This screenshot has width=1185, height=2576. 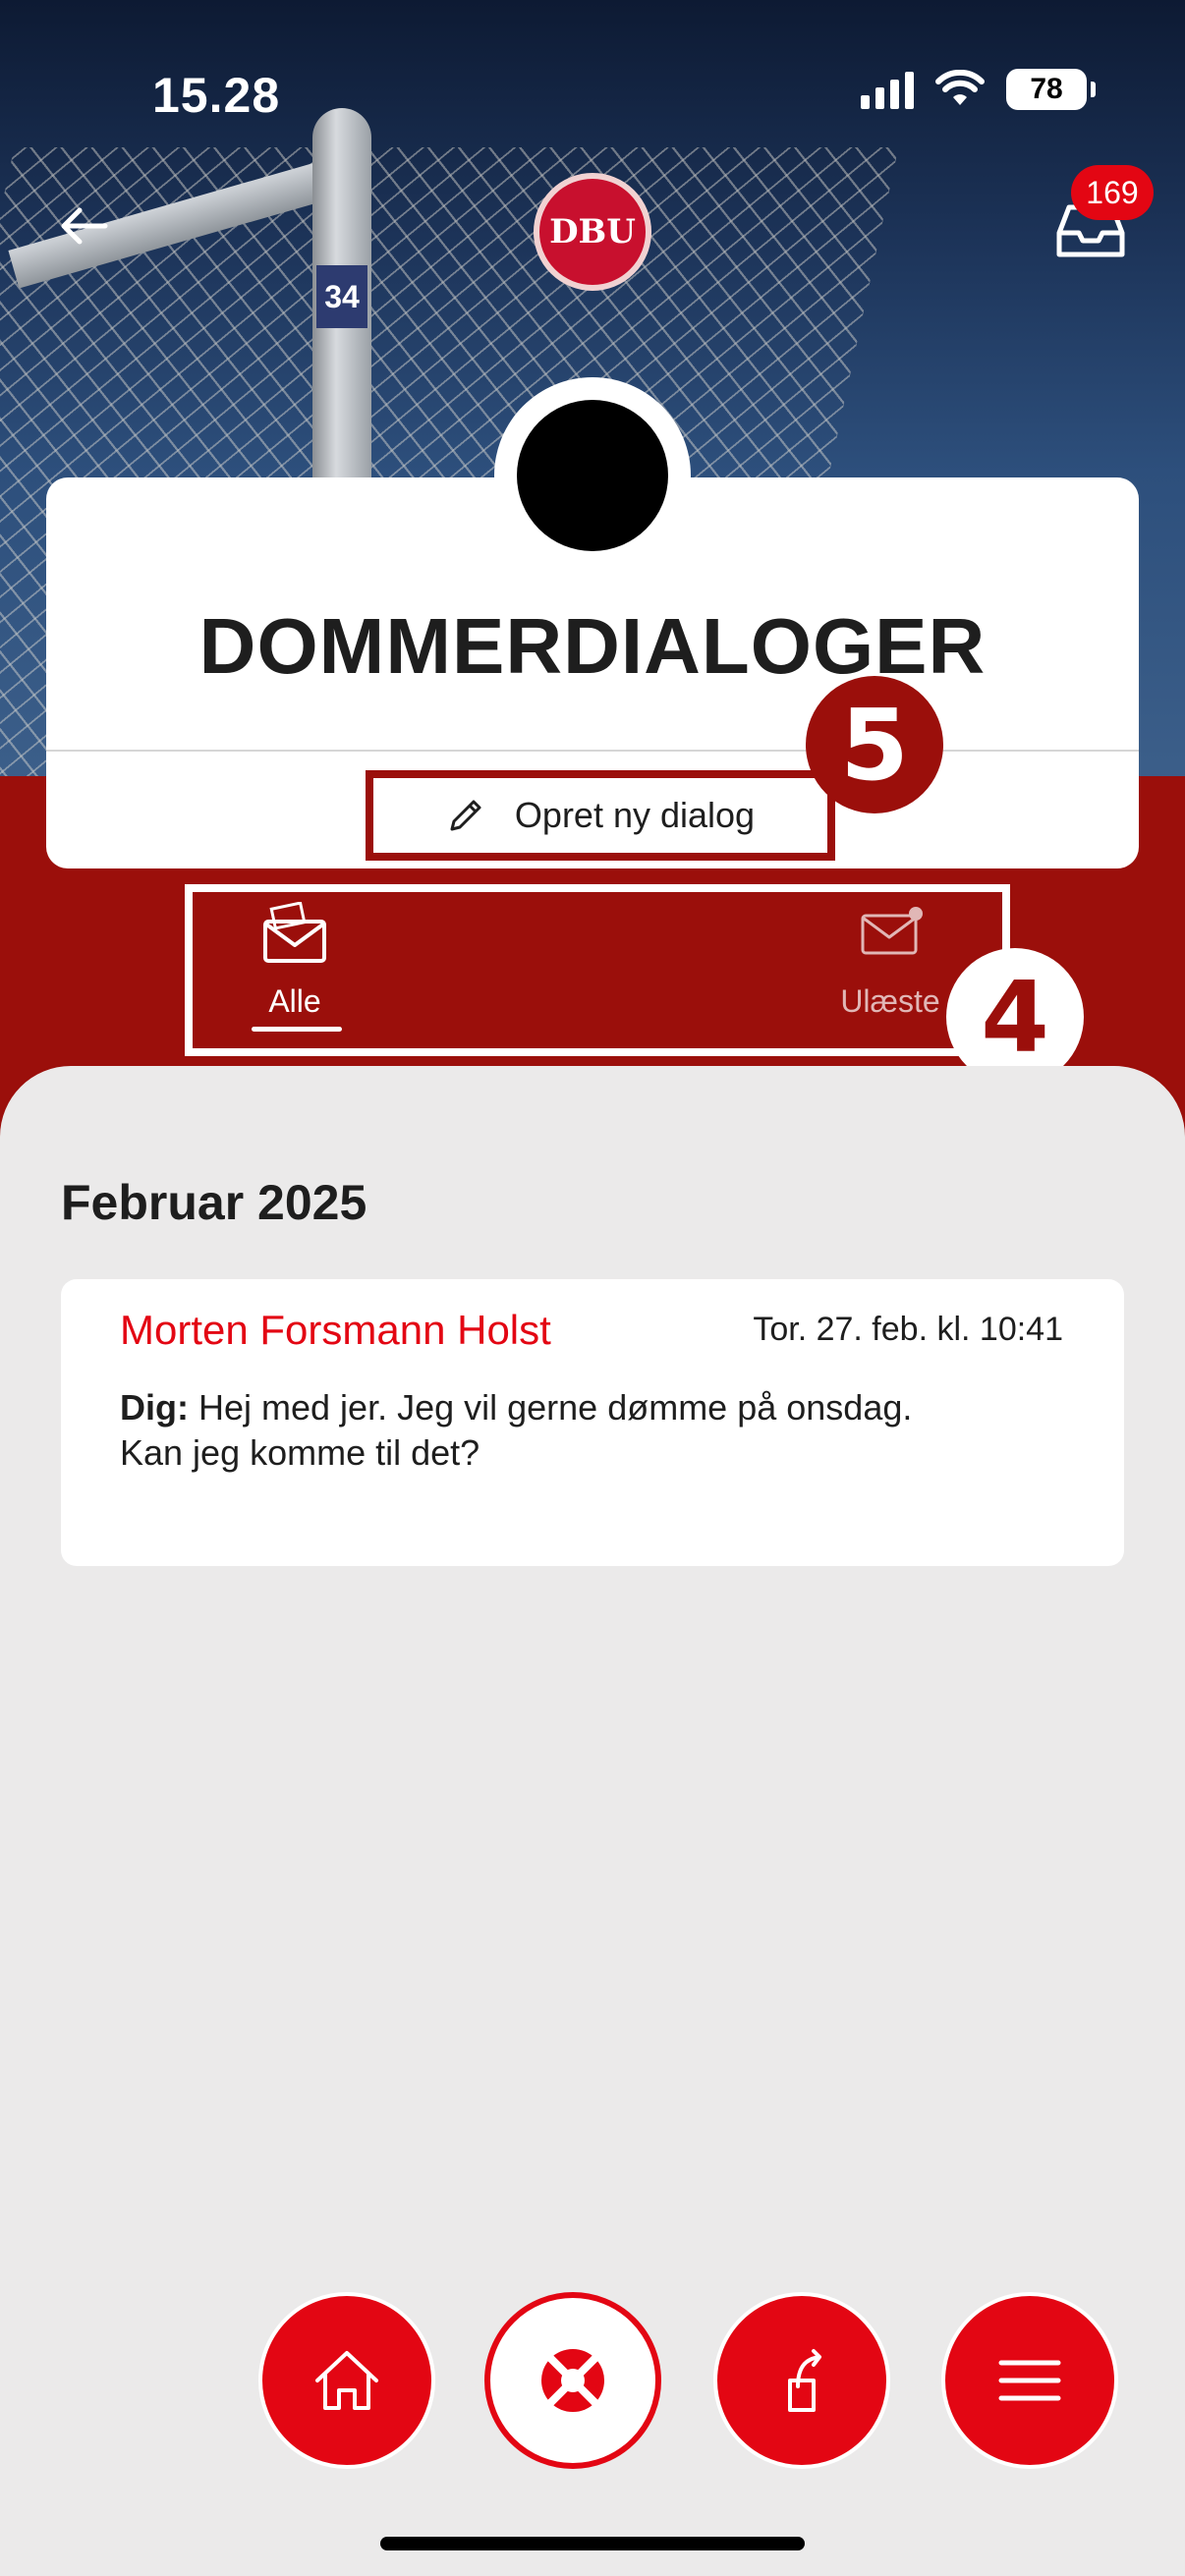 I want to click on arrow-left-icon, so click(x=84, y=226).